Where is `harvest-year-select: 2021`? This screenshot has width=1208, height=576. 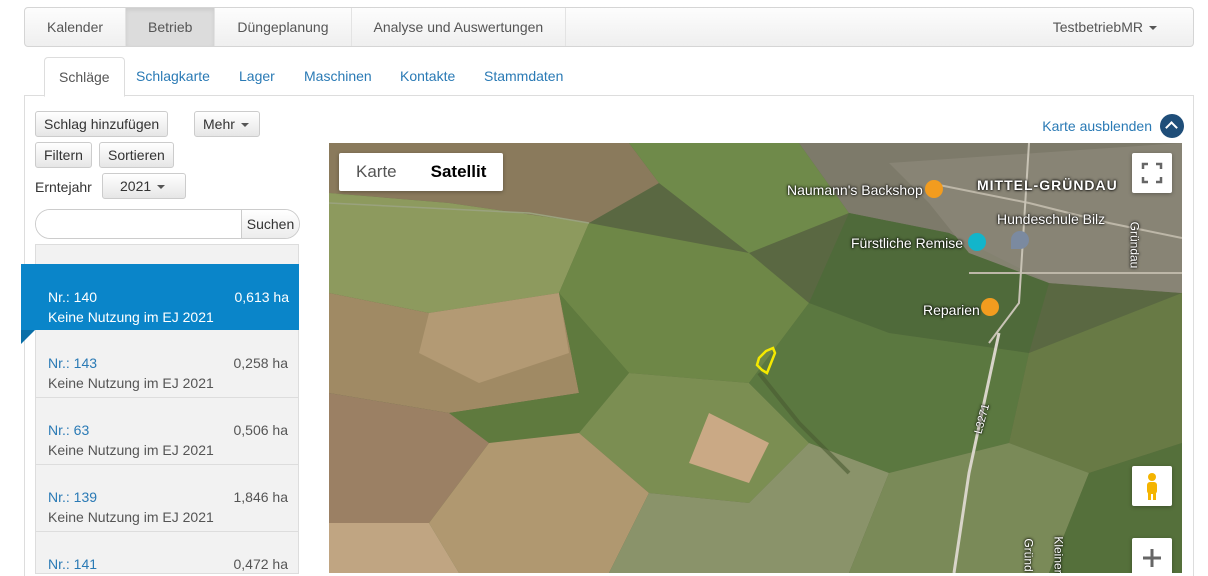 harvest-year-select: 2021 is located at coordinates (144, 186).